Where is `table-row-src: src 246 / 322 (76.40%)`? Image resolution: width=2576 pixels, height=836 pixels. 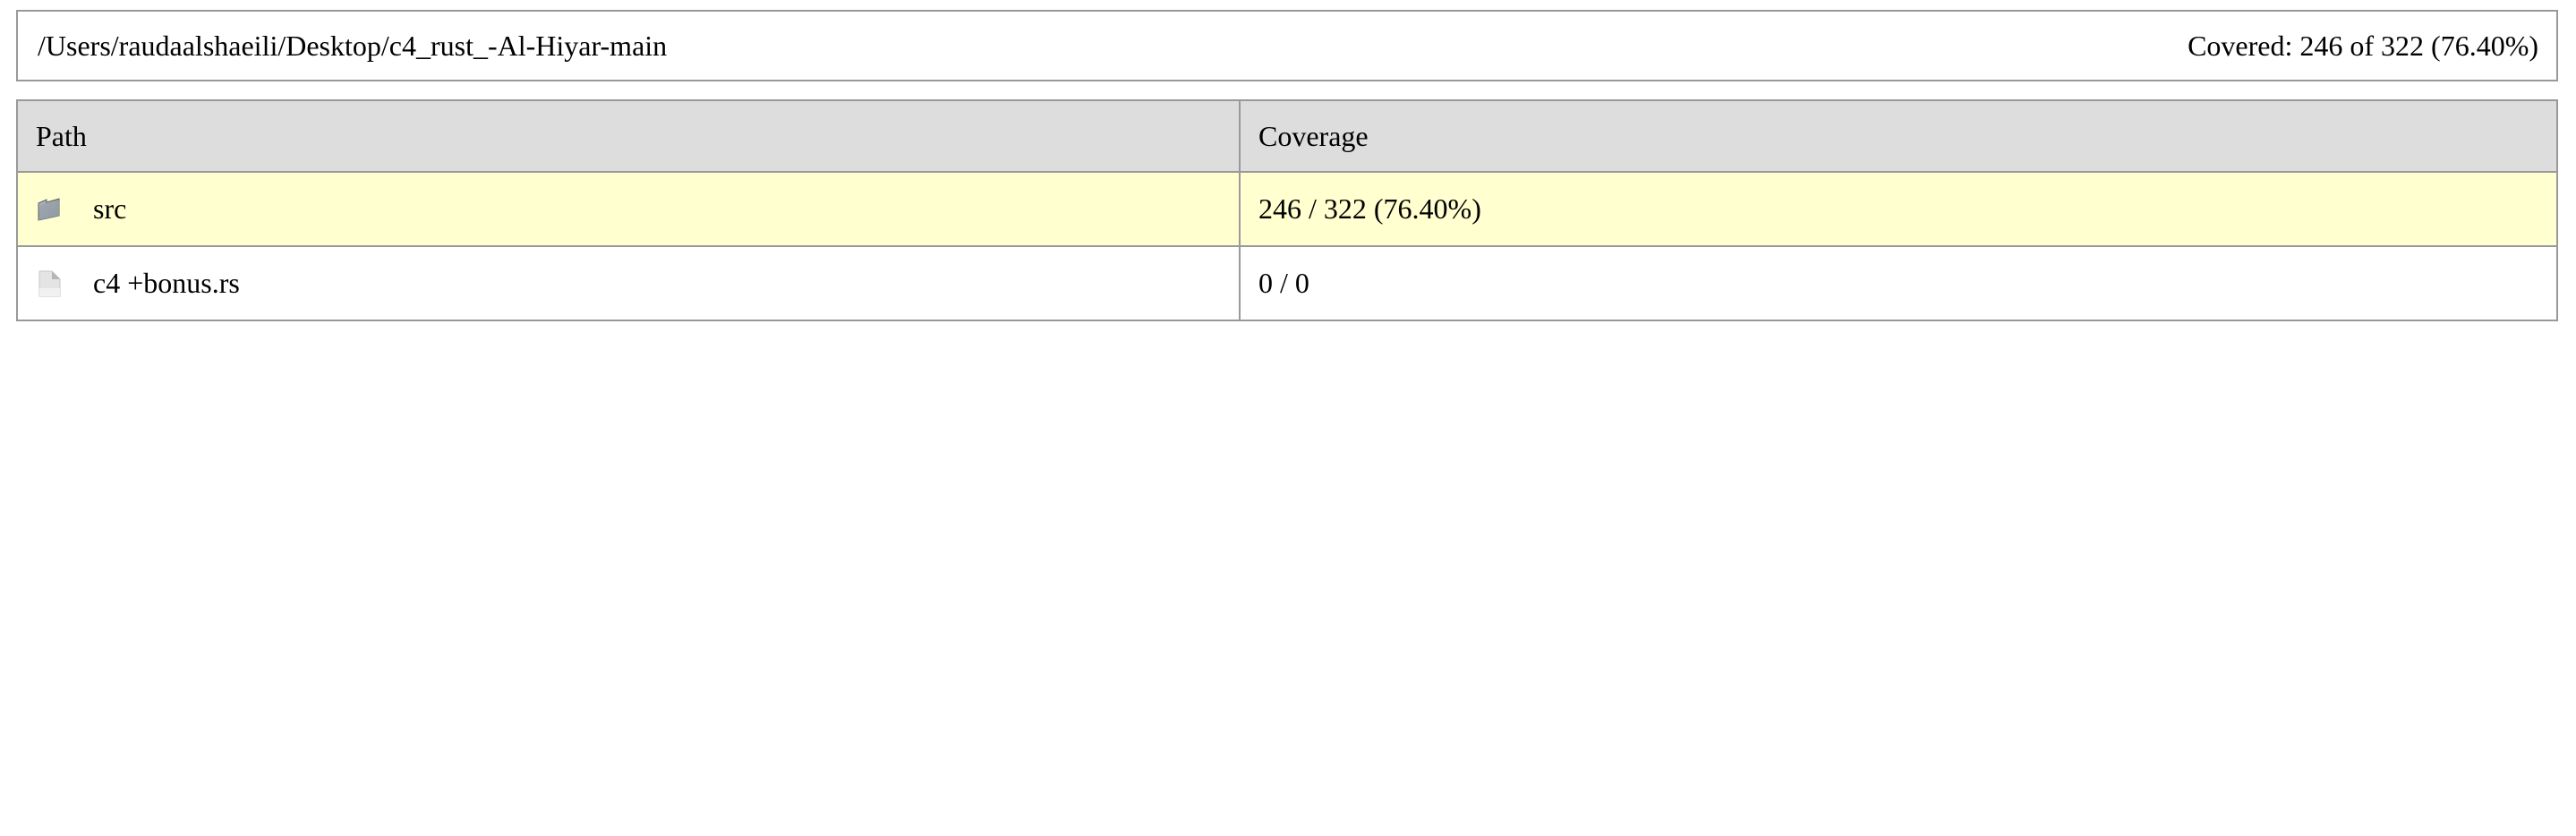 table-row-src: src 246 / 322 (76.40%) is located at coordinates (1287, 209).